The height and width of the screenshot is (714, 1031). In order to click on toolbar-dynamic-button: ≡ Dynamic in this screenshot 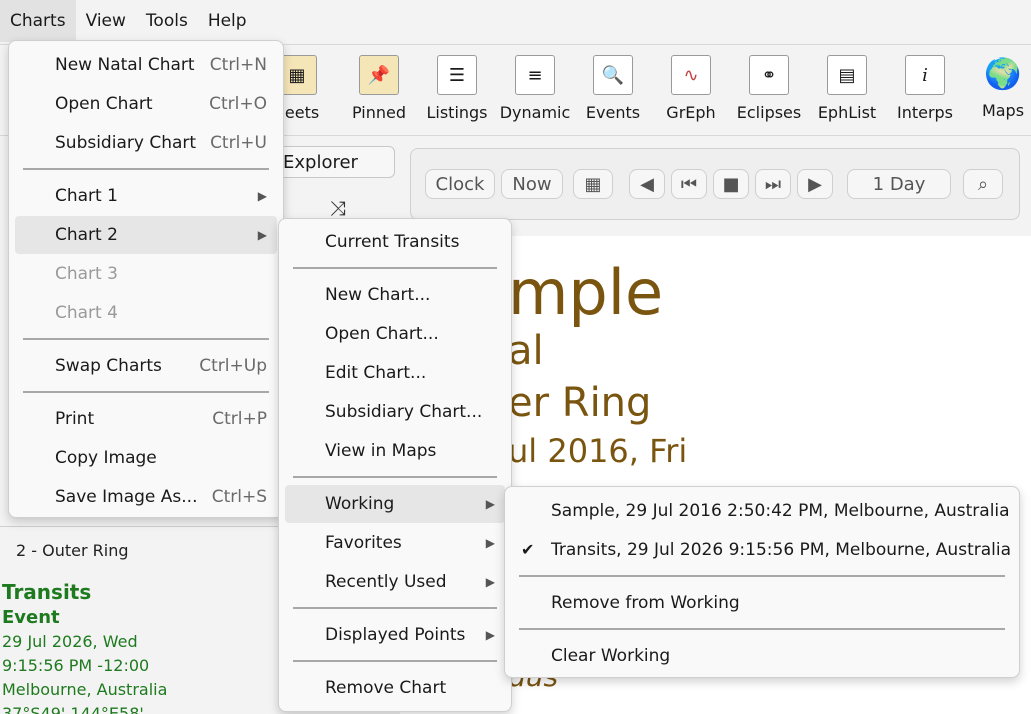, I will do `click(535, 88)`.